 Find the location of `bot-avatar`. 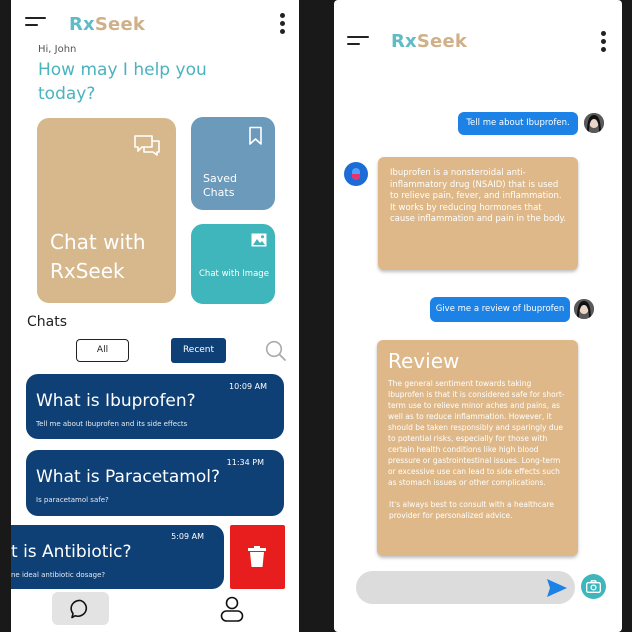

bot-avatar is located at coordinates (356, 174).